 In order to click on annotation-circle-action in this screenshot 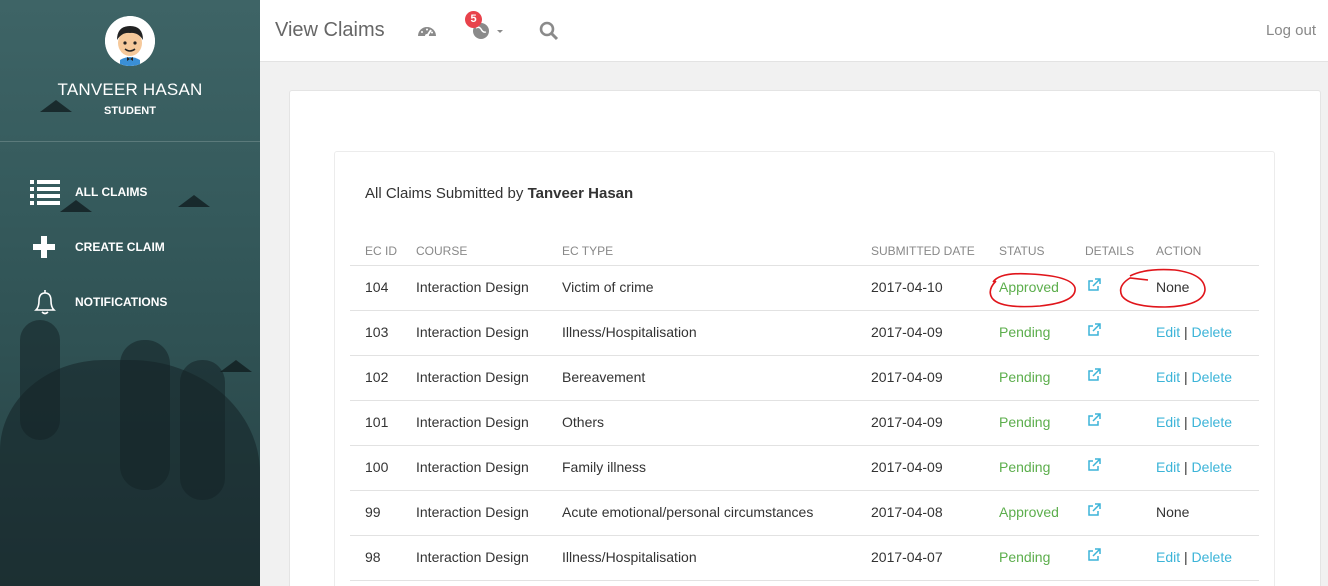, I will do `click(1162, 288)`.